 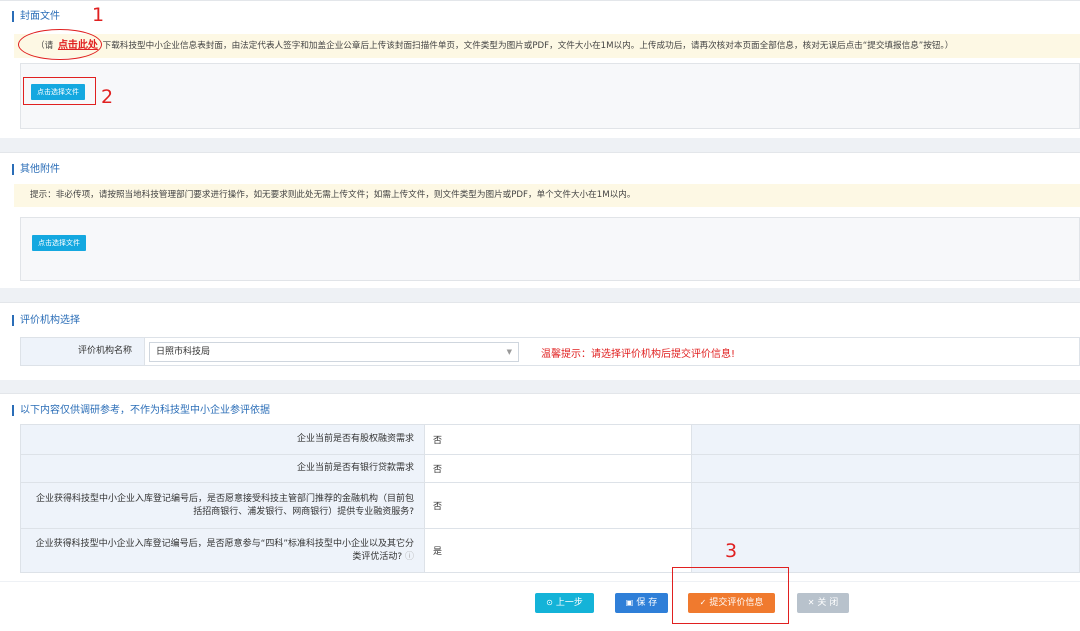 I want to click on survey-question: 企业当前是否有股权融资需求, so click(x=222, y=439).